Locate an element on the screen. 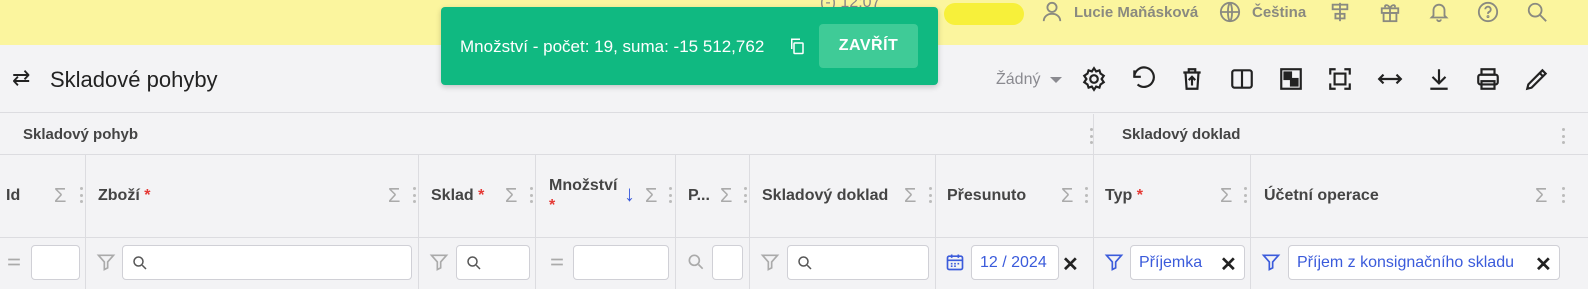  column-header-presunuto: Přesunuto is located at coordinates (986, 196).